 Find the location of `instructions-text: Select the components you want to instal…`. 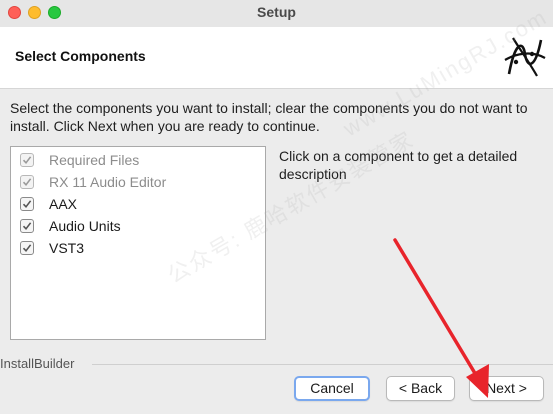

instructions-text: Select the components you want to instal… is located at coordinates (269, 117).